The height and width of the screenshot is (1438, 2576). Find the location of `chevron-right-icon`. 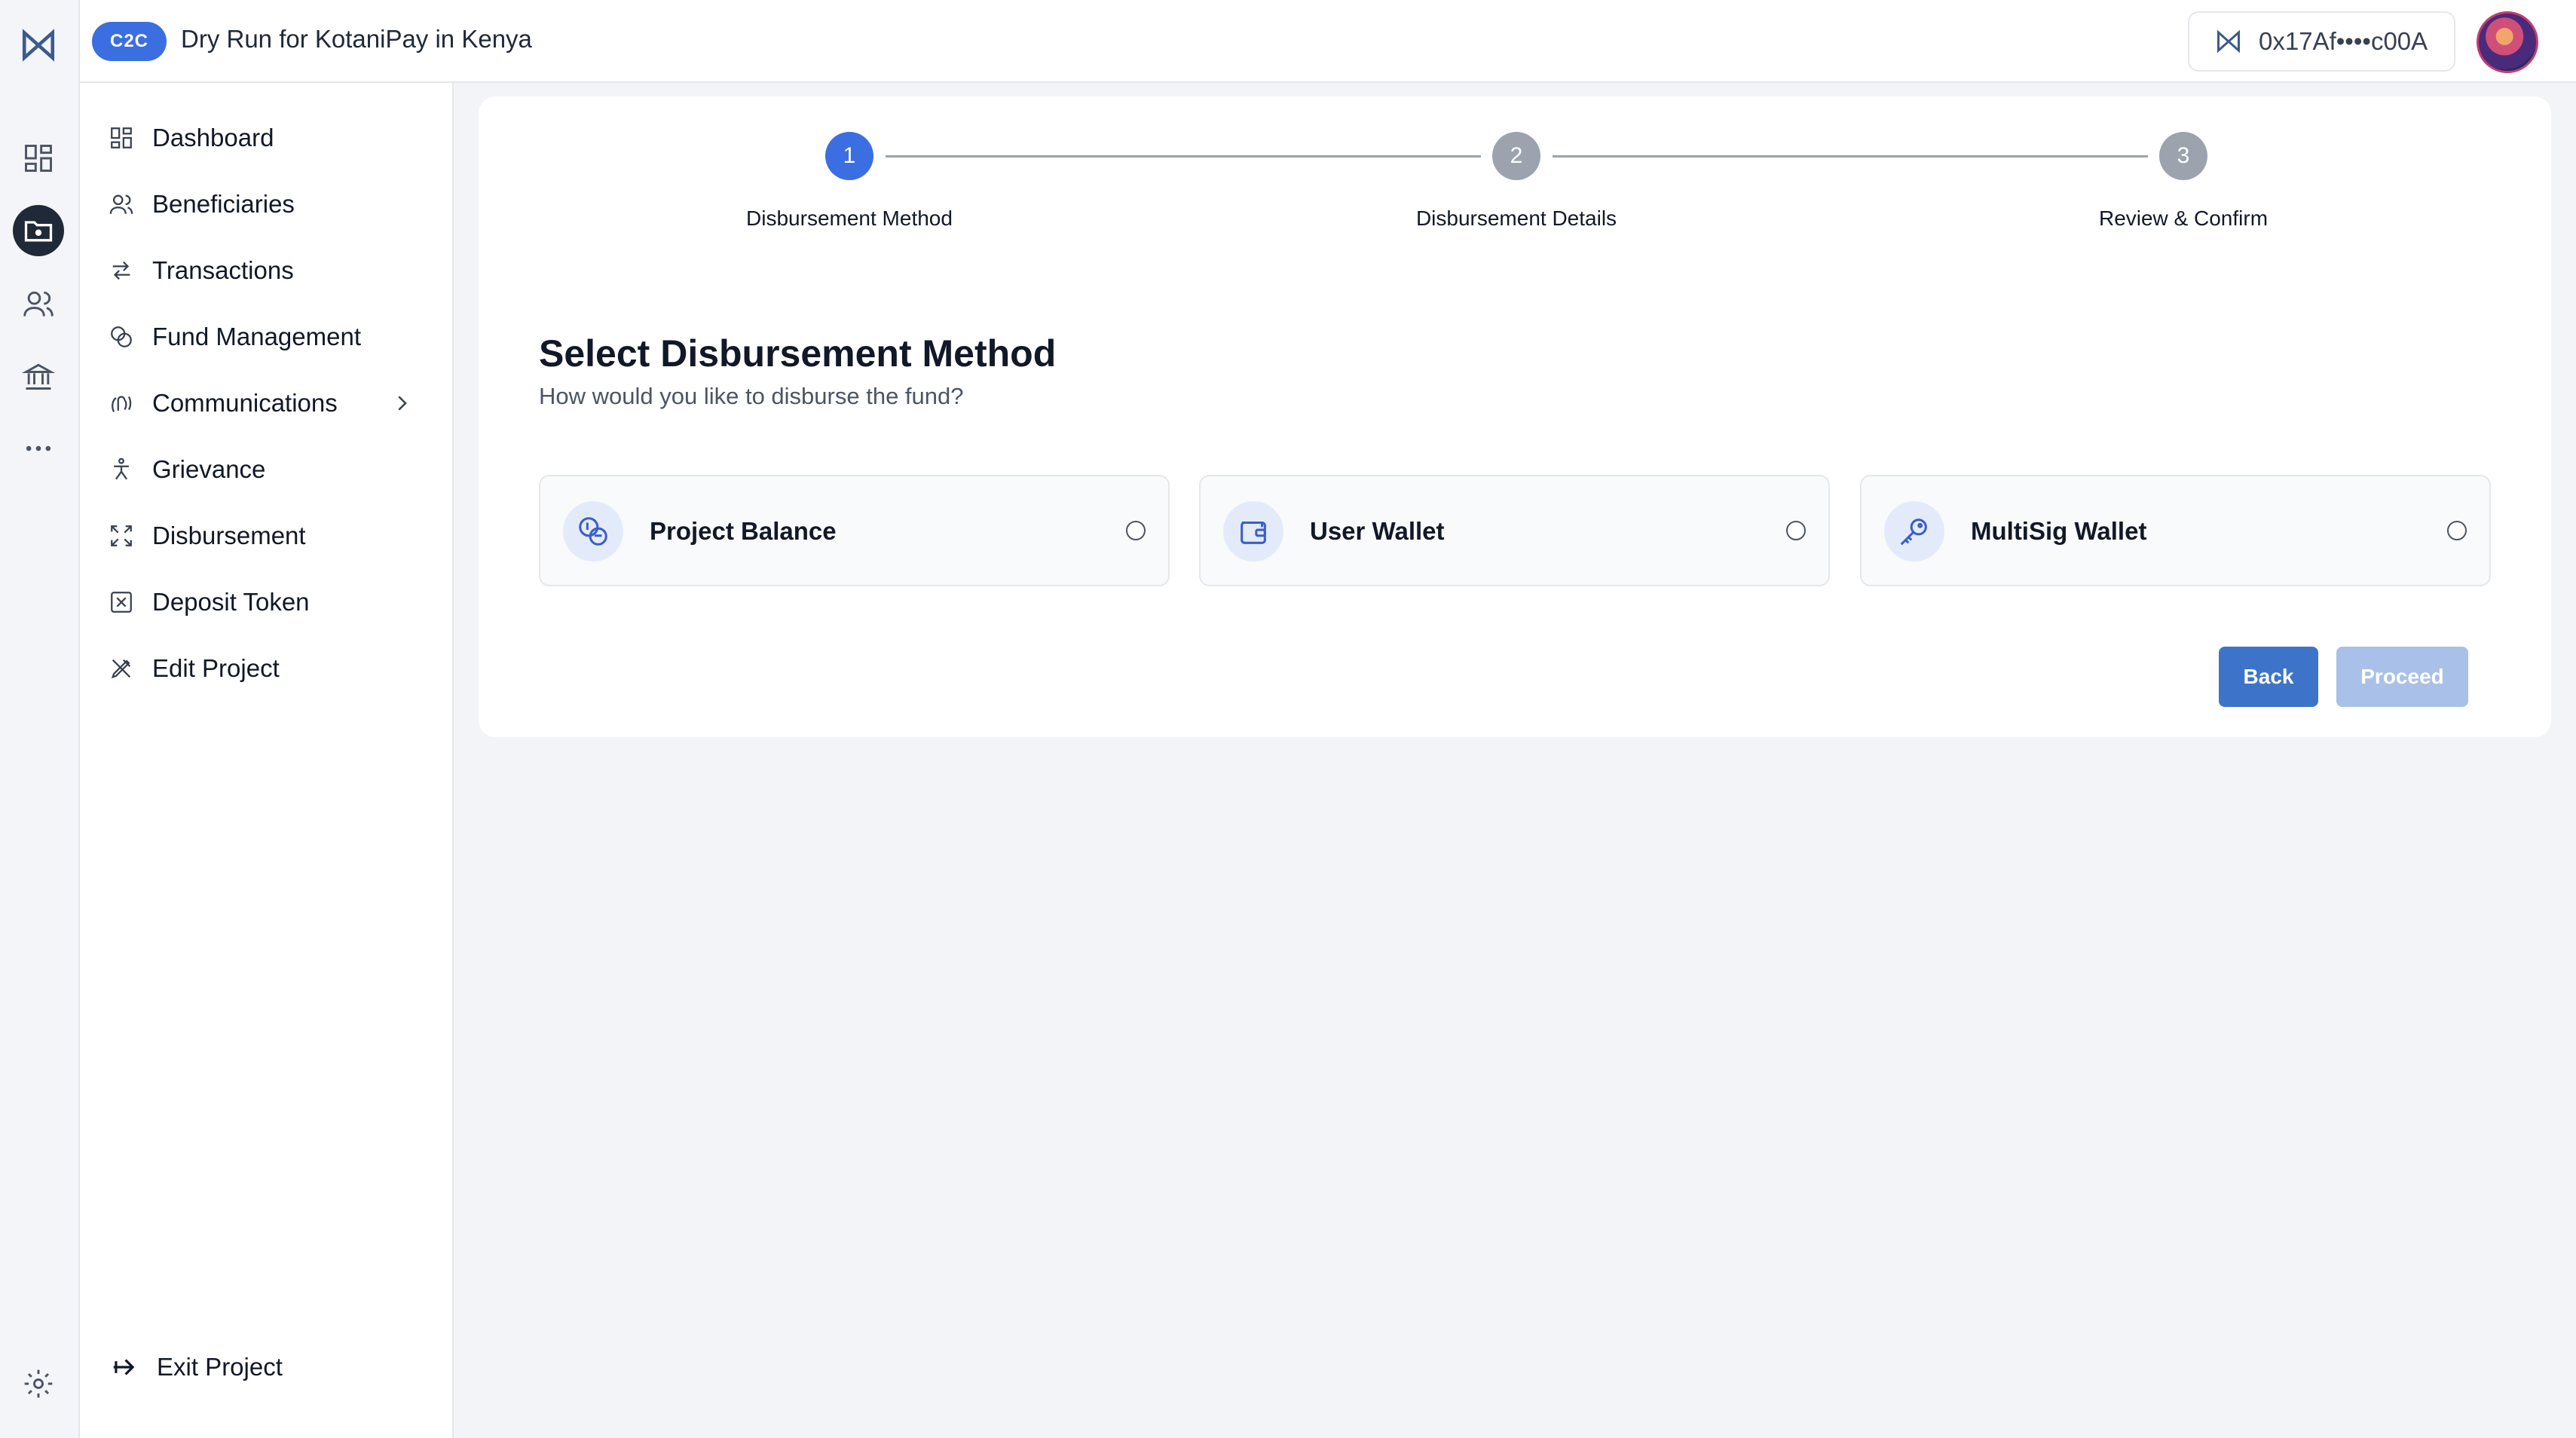

chevron-right-icon is located at coordinates (402, 403).